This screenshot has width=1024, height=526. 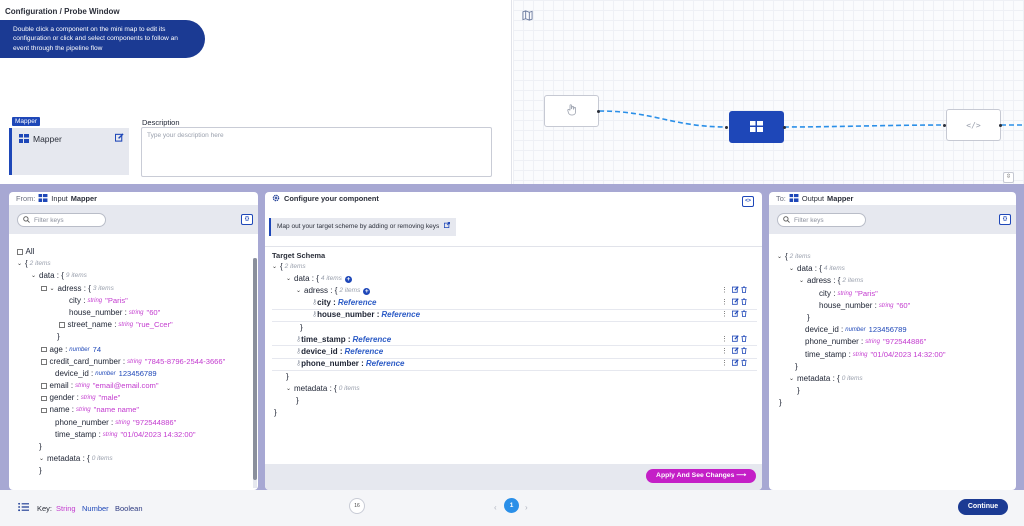 I want to click on input-toolbar: {}, so click(x=133, y=219).